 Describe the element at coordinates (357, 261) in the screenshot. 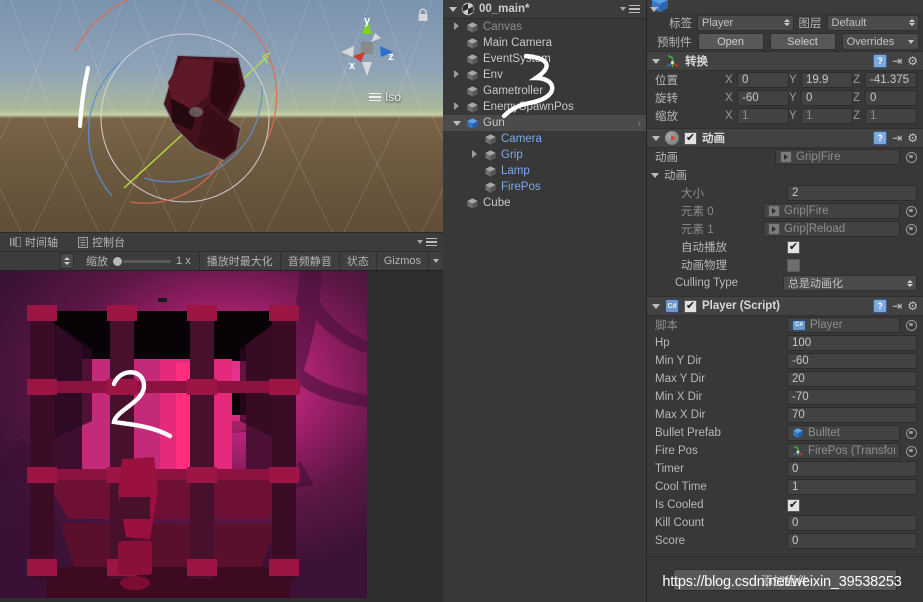

I see `stats-button: 状态` at that location.